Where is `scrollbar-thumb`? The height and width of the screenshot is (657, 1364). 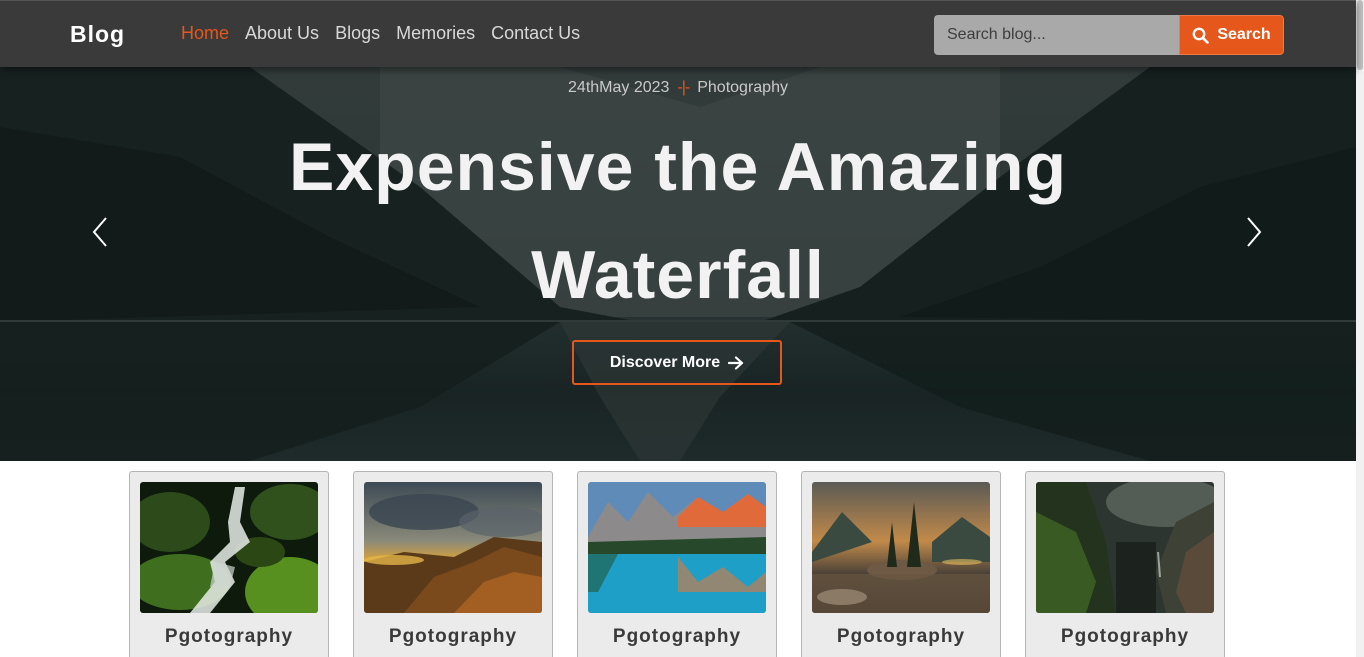
scrollbar-thumb is located at coordinates (1360, 35).